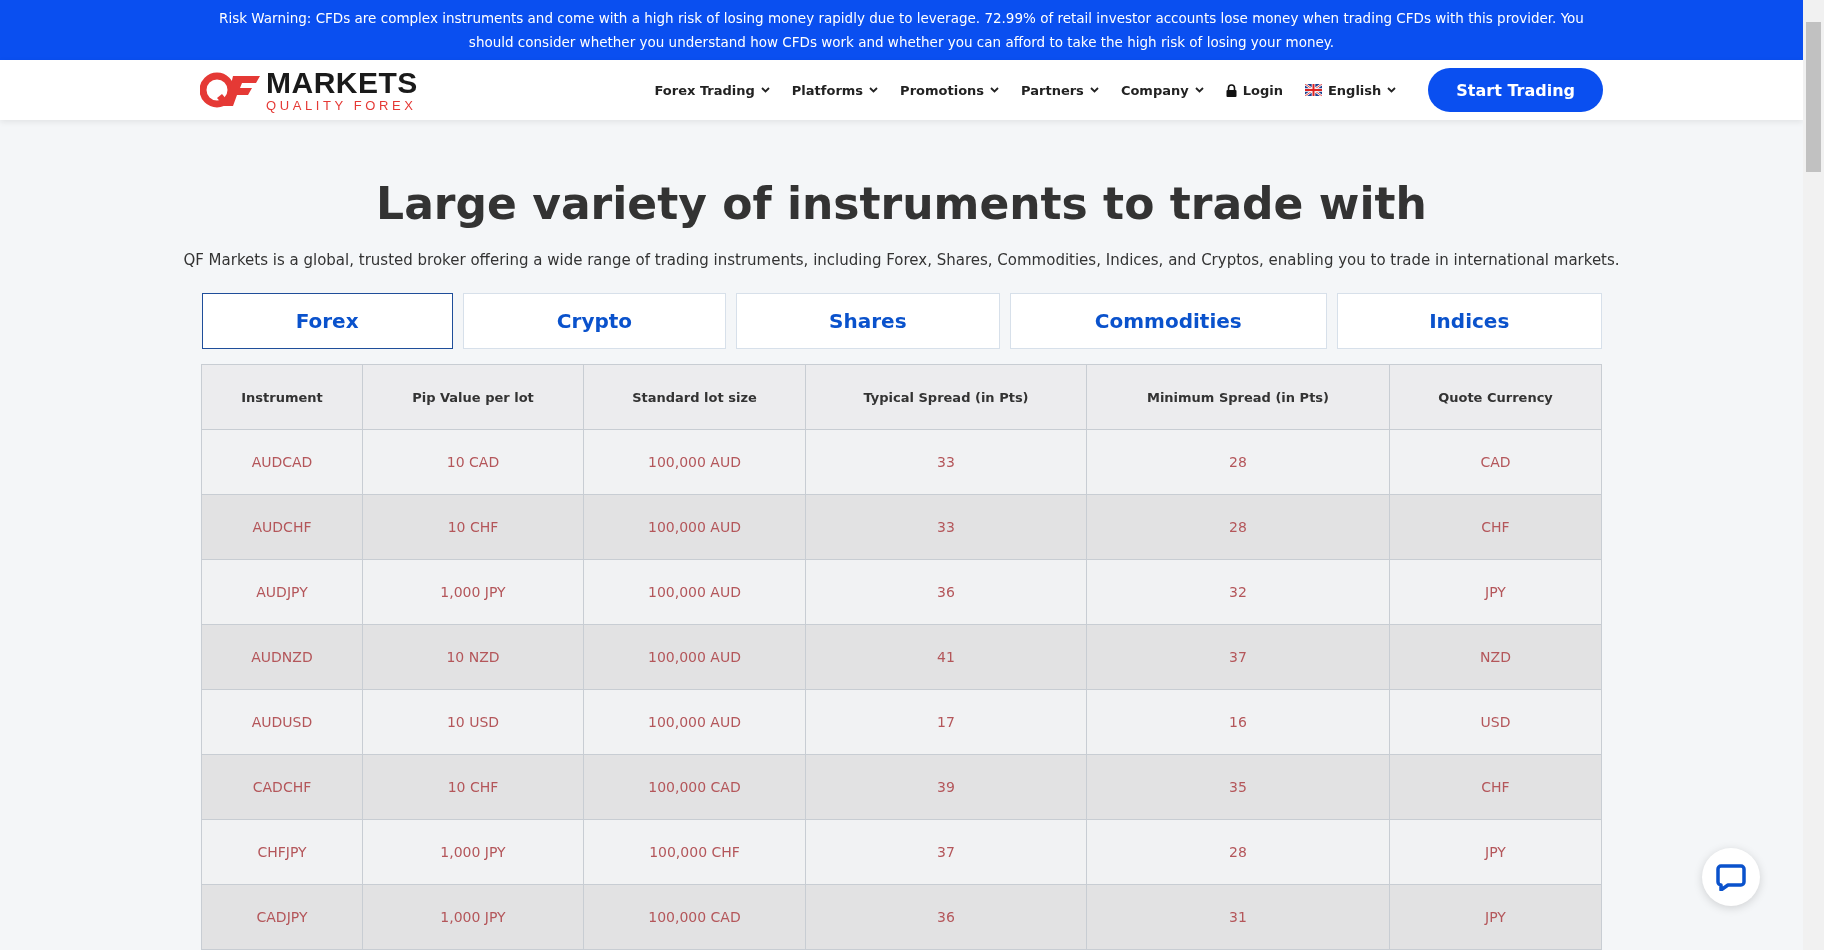 The image size is (1824, 950). Describe the element at coordinates (342, 83) in the screenshot. I see `logo-name: MARKETS` at that location.